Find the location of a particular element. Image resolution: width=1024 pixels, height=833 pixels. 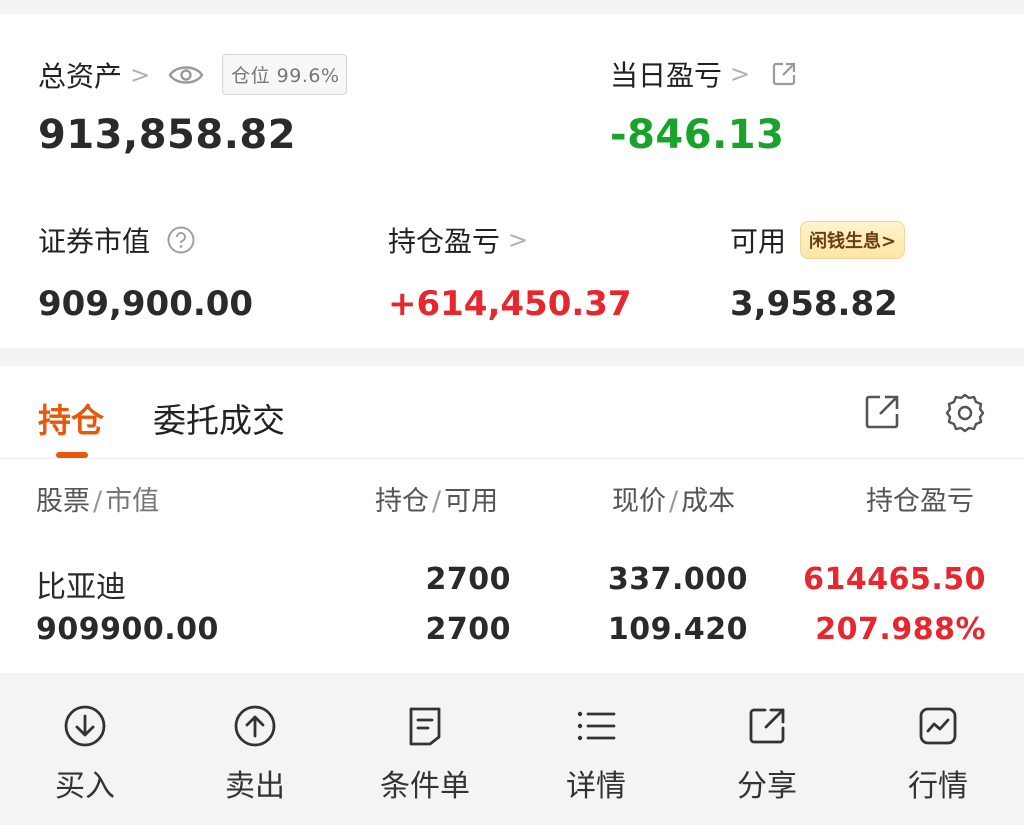

header-holding-available: 持仓 / 可用 is located at coordinates (436, 498).